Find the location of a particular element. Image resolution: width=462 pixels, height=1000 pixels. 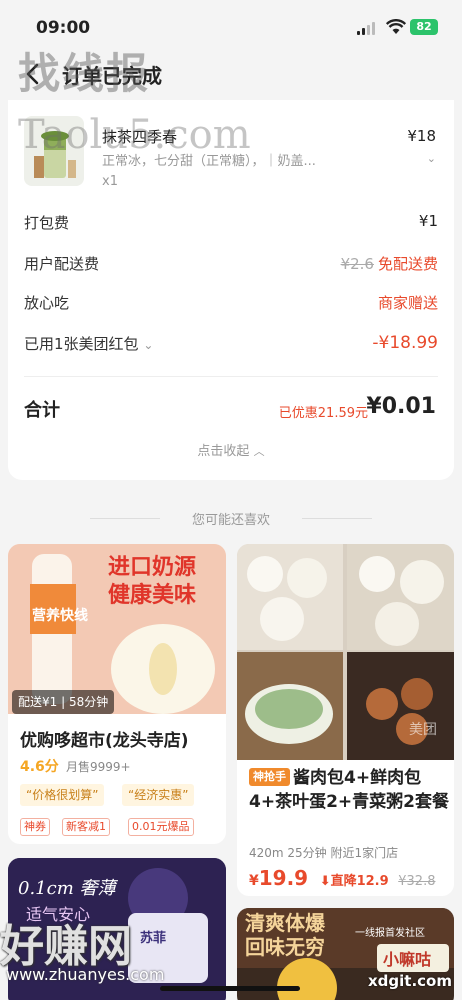

coupon-label-text: 已用1张美团红包 is located at coordinates (81, 344).